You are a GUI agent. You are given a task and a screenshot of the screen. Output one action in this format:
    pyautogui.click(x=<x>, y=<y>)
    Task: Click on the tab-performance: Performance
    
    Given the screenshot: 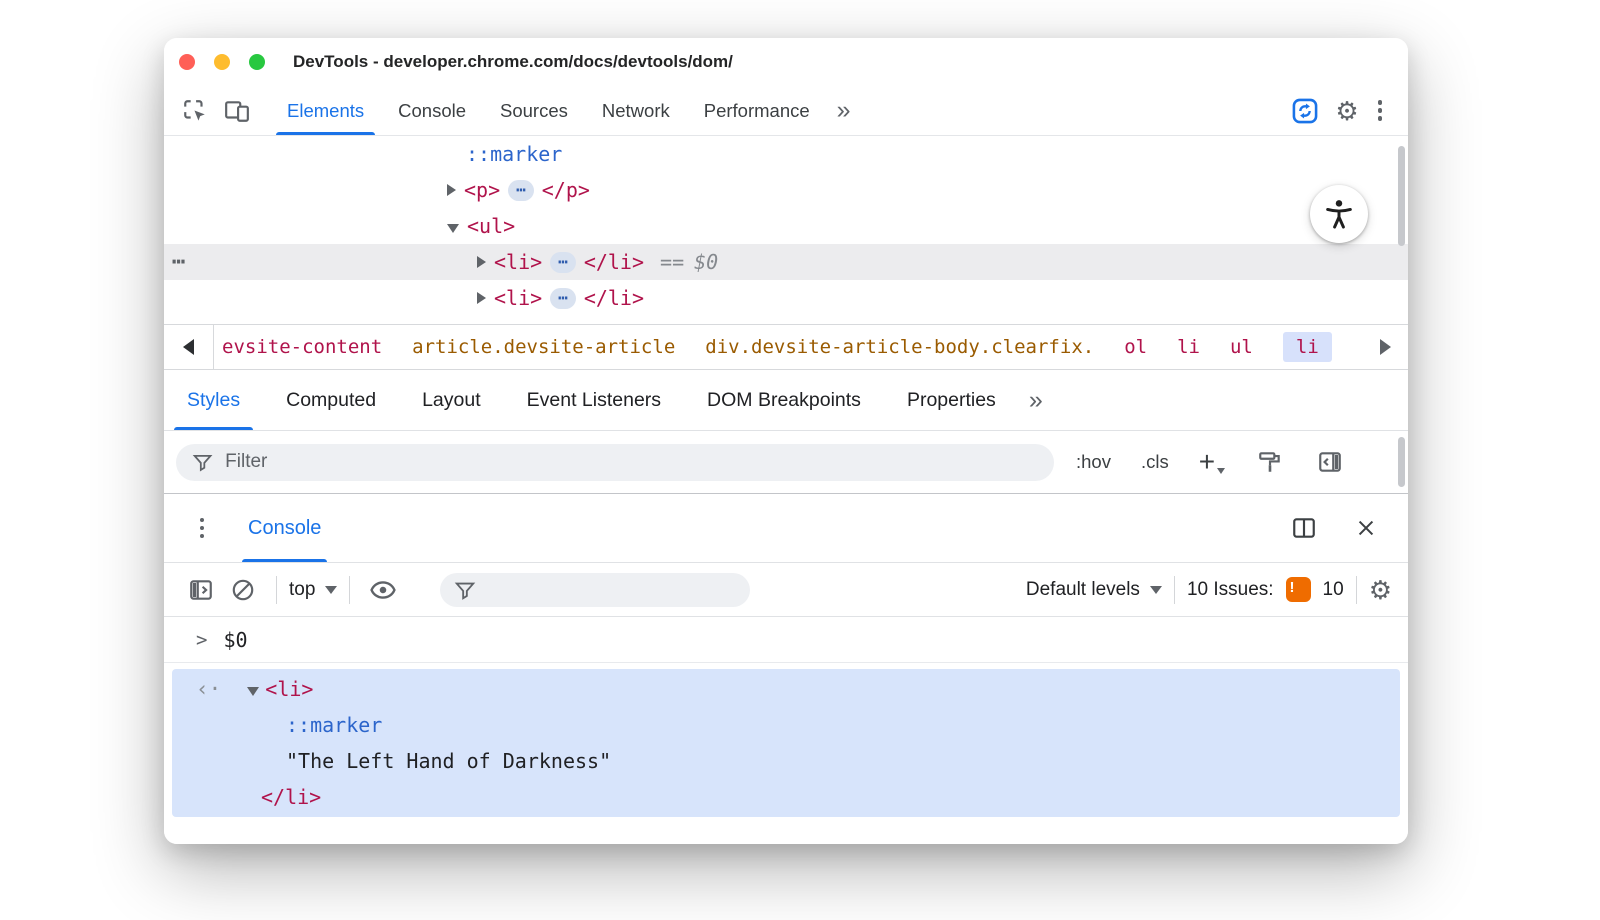 What is the action you would take?
    pyautogui.click(x=757, y=110)
    